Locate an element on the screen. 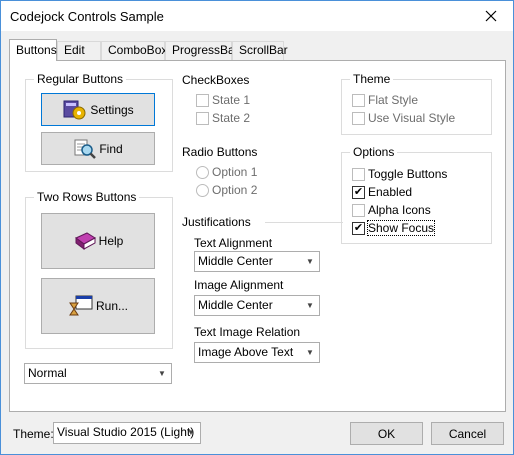  justifications-heading: Justifications is located at coordinates (216, 222).